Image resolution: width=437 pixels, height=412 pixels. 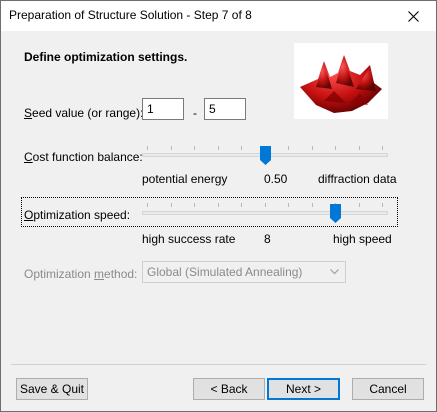 What do you see at coordinates (267, 239) in the screenshot?
I see `speed-value: 8` at bounding box center [267, 239].